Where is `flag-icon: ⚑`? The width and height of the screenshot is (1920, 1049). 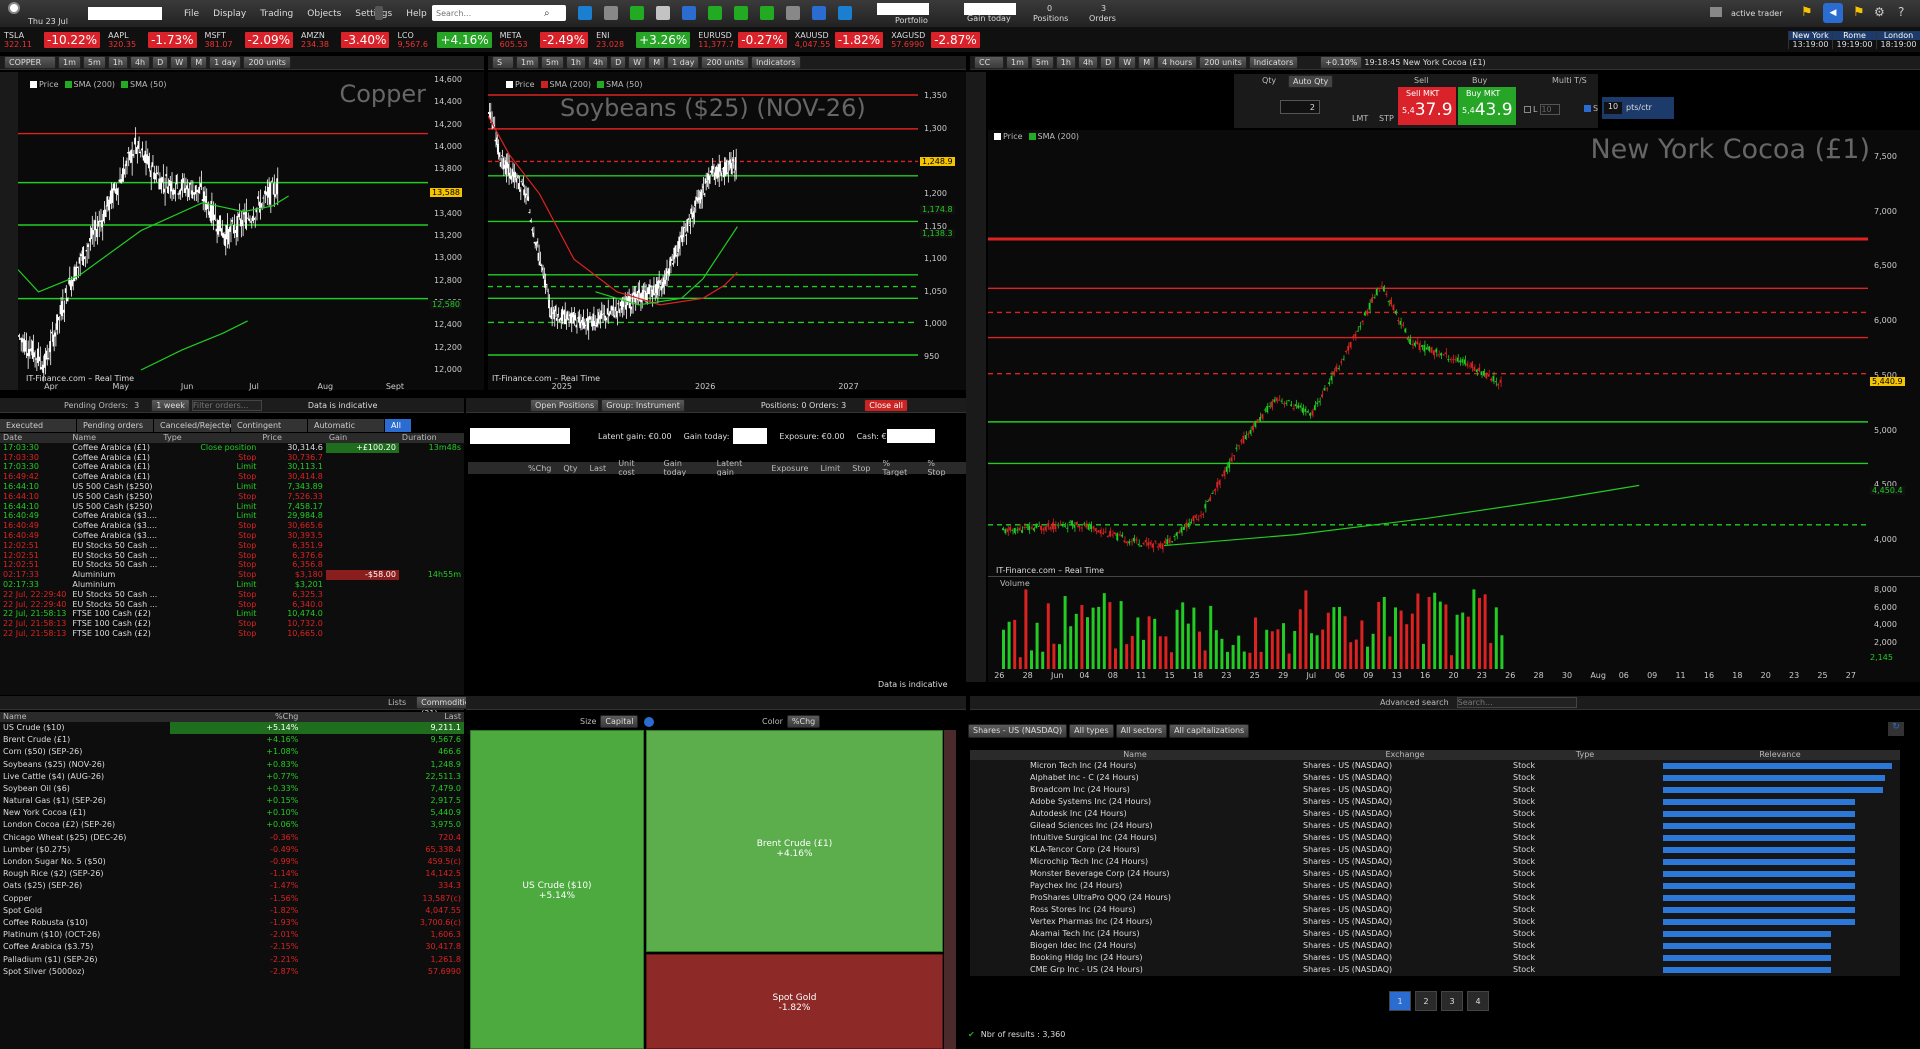
flag-icon: ⚑ is located at coordinates (1807, 12).